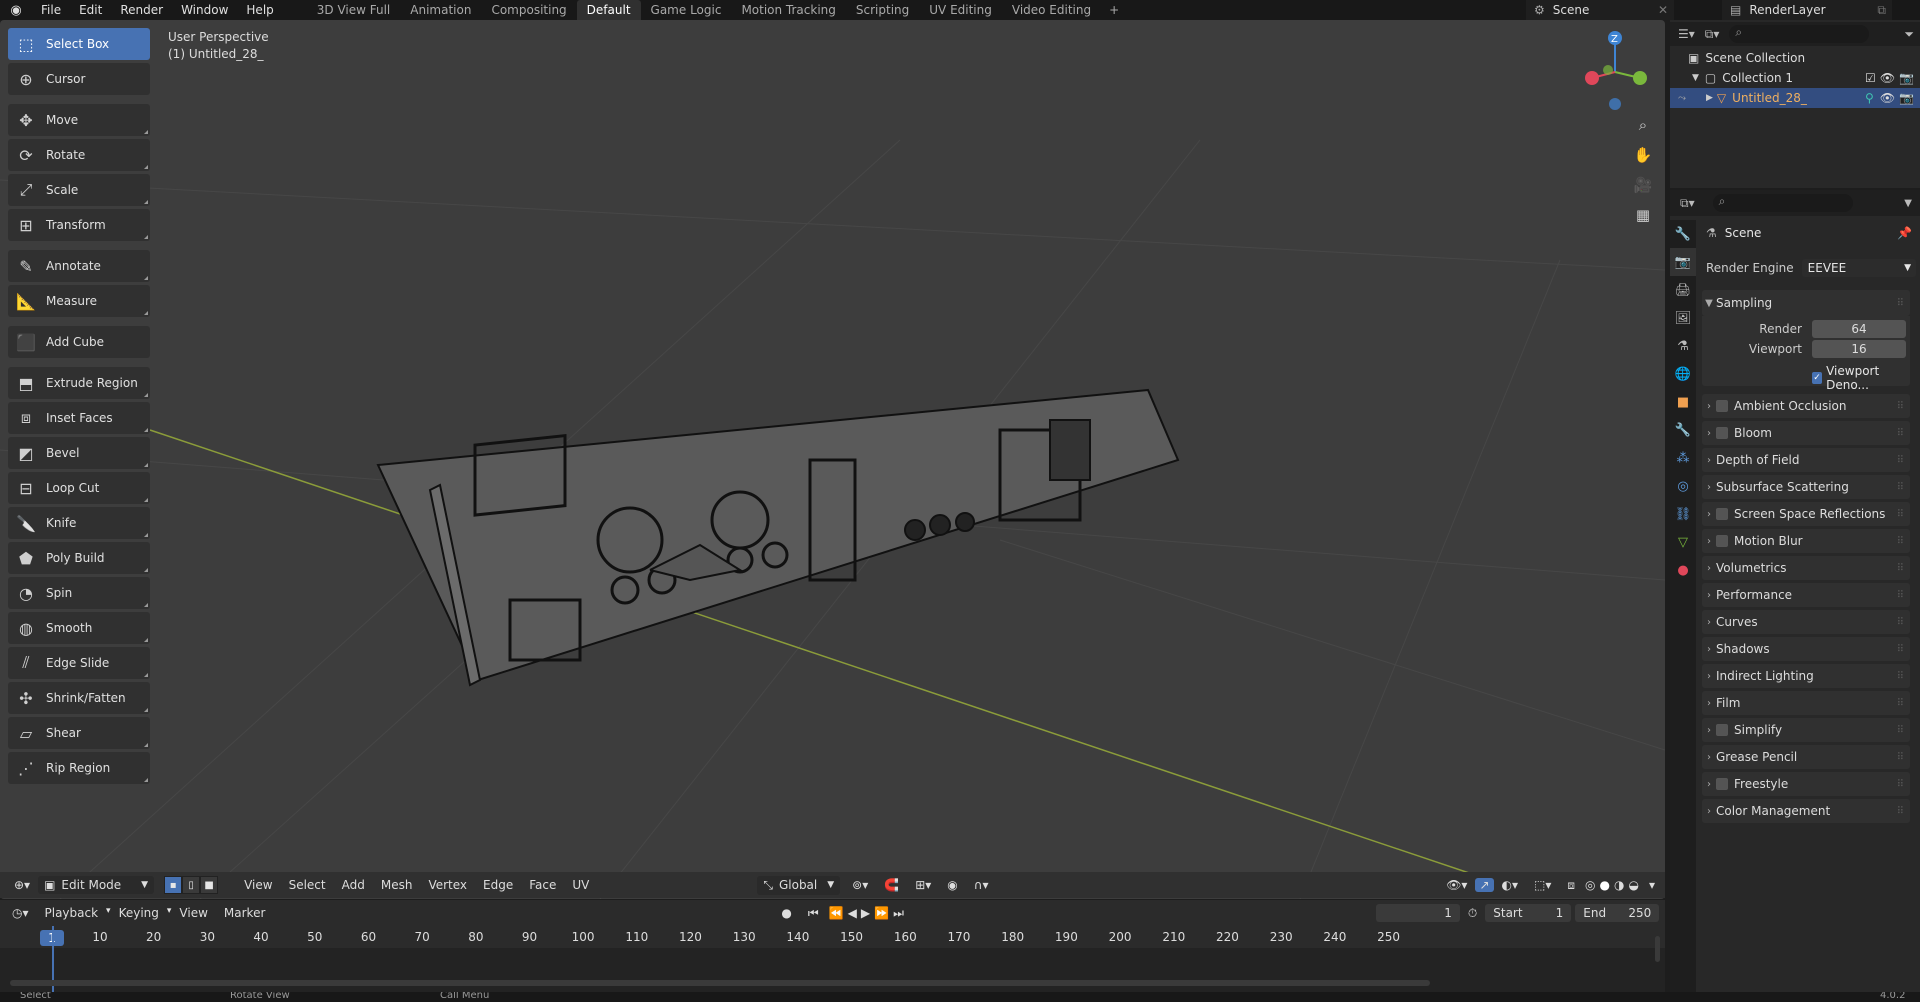 The image size is (1920, 1002). I want to click on constraints-tab-icon: ⛓, so click(1683, 514).